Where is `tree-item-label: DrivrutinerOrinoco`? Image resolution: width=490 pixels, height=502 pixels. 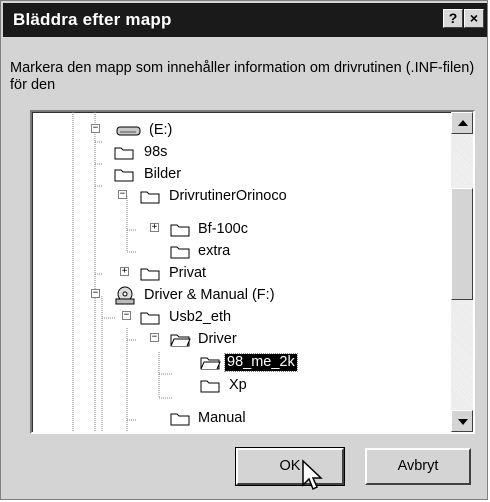
tree-item-label: DrivrutinerOrinoco is located at coordinates (228, 196).